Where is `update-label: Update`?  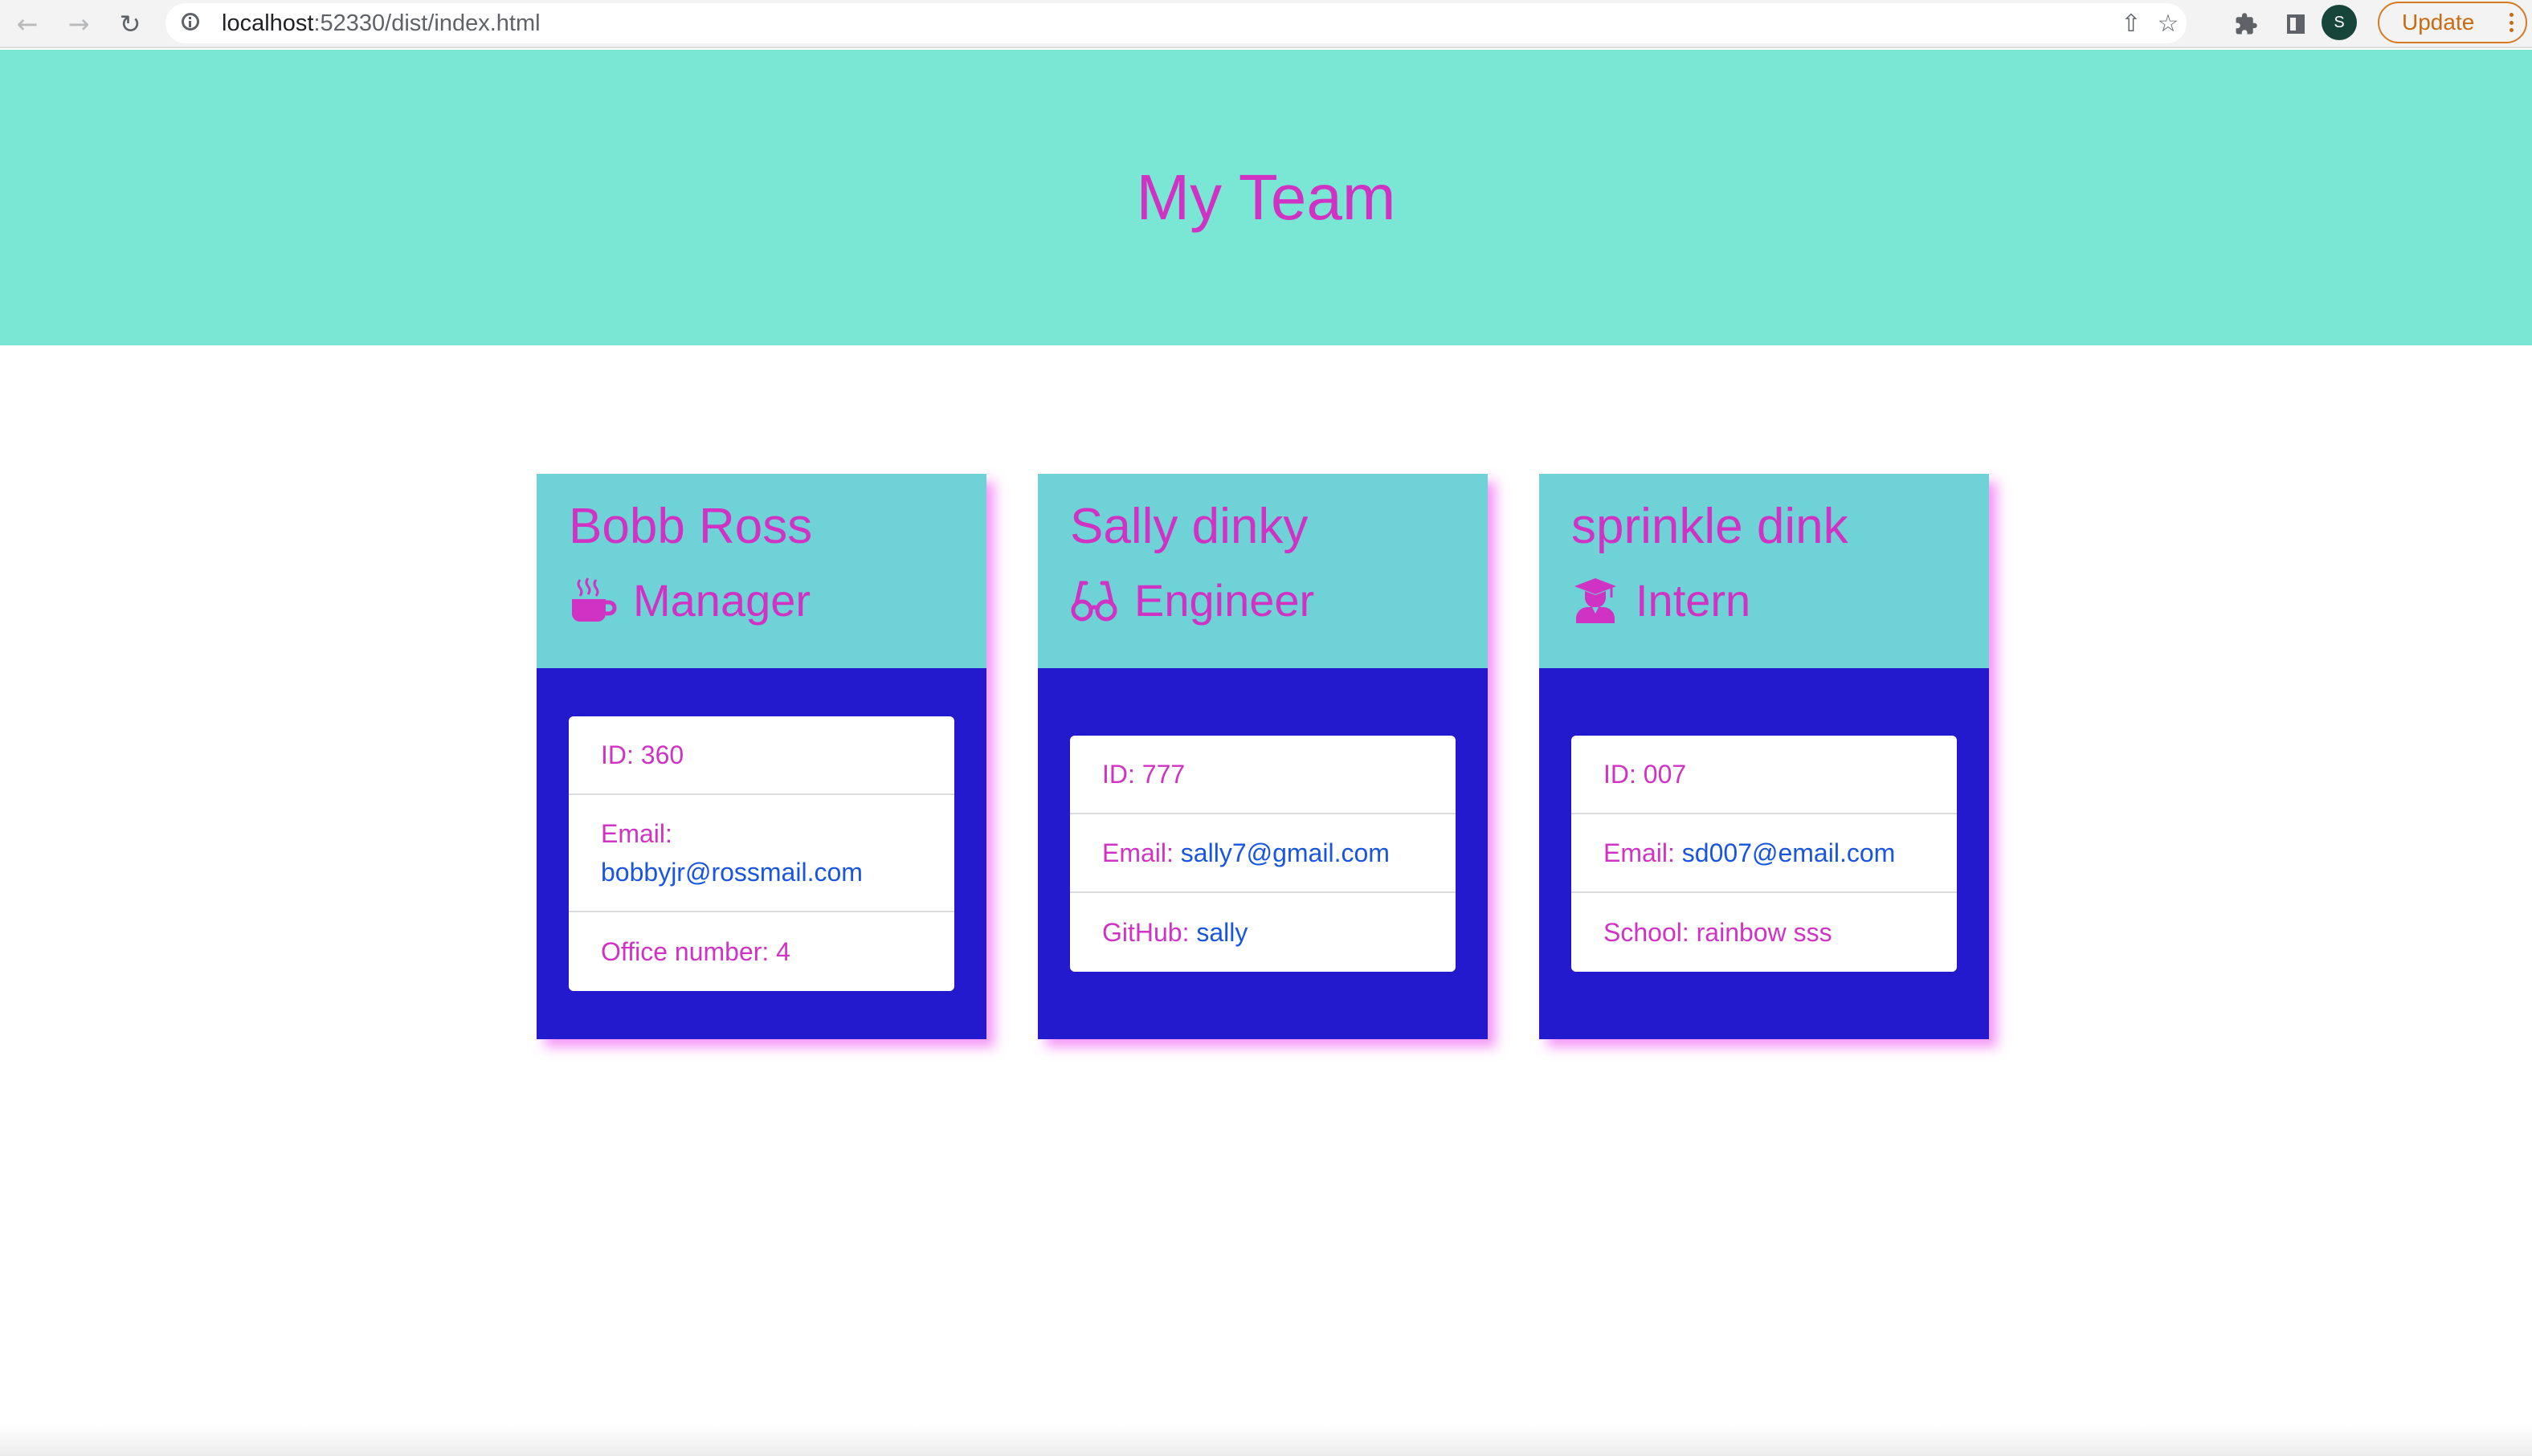
update-label: Update is located at coordinates (2438, 22).